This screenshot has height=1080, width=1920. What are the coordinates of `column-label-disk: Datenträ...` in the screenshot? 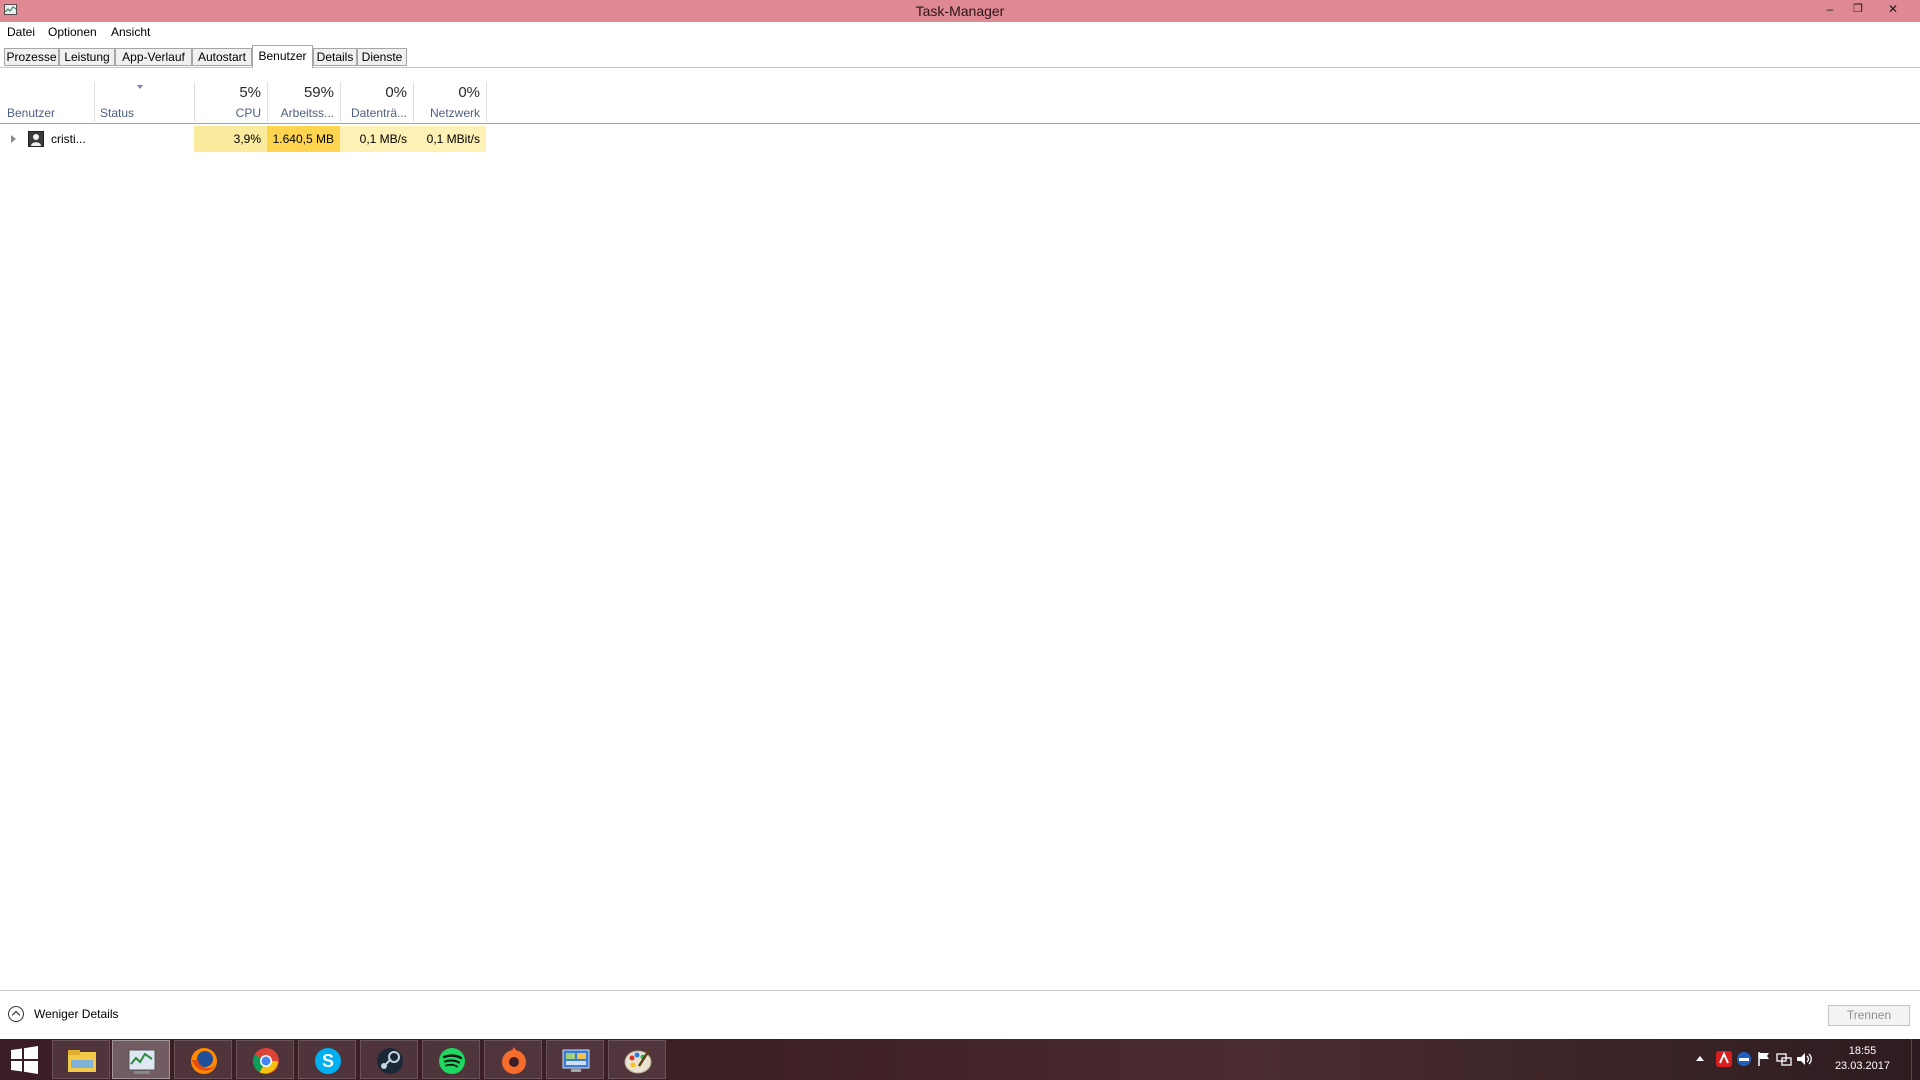 It's located at (378, 113).